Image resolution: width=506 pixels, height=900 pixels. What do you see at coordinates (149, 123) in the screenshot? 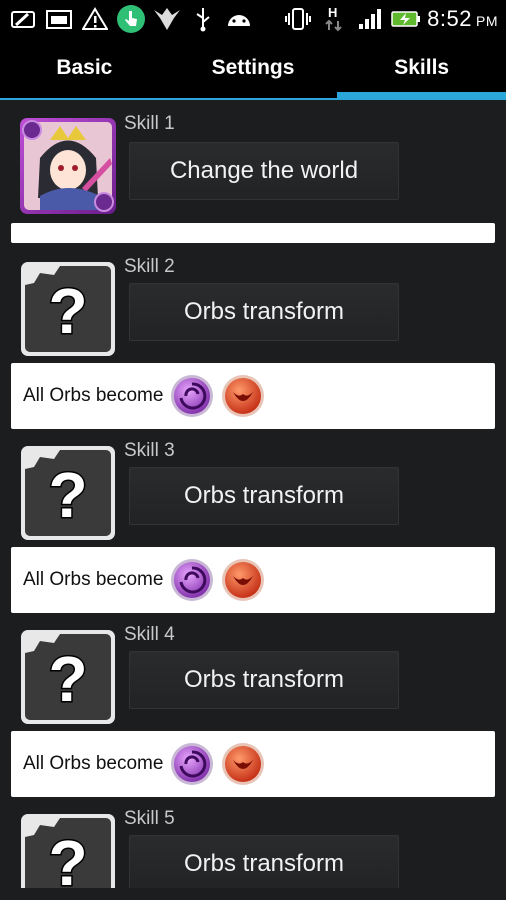
I see `skill-label: Skill 1` at bounding box center [149, 123].